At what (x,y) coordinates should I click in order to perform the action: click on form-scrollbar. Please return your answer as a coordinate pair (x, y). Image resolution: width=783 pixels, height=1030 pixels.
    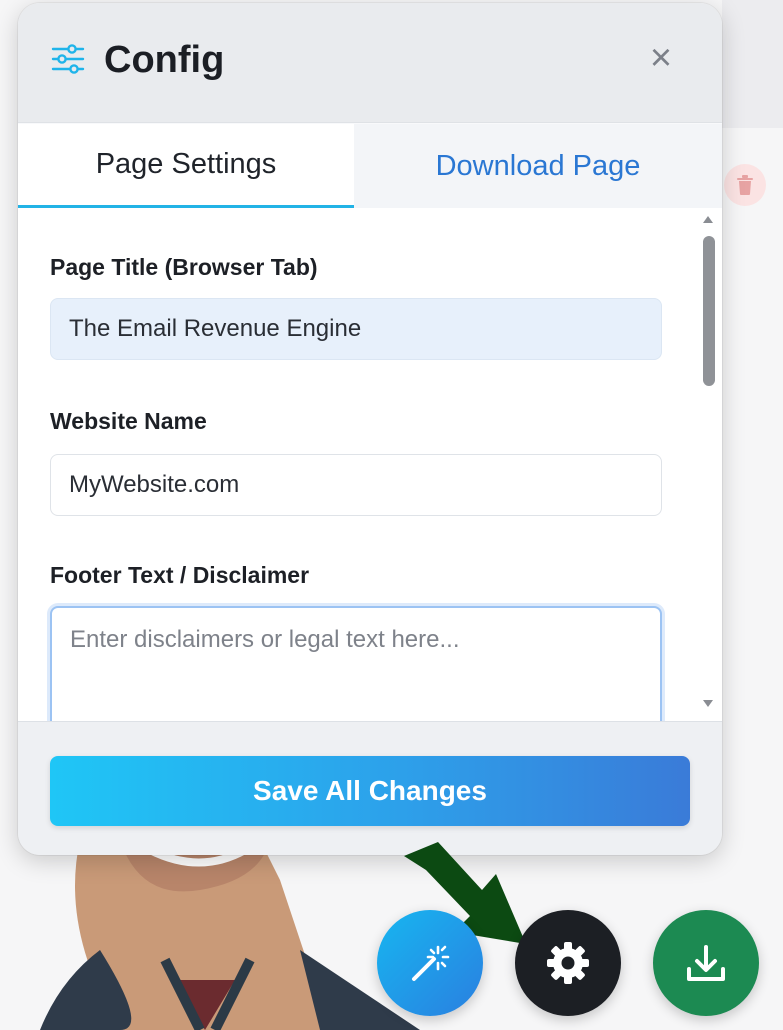
    Looking at the image, I should click on (709, 464).